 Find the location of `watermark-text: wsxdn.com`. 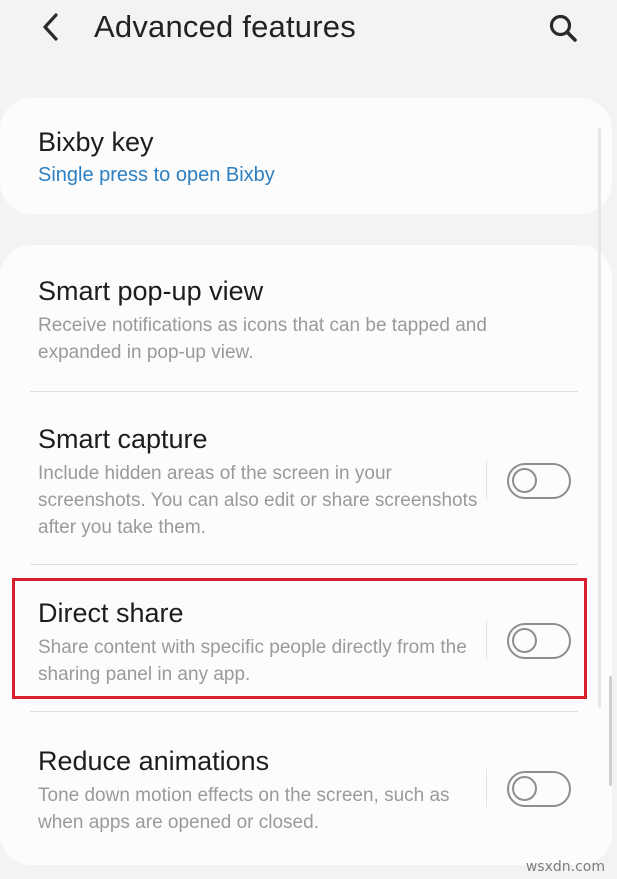

watermark-text: wsxdn.com is located at coordinates (565, 867).